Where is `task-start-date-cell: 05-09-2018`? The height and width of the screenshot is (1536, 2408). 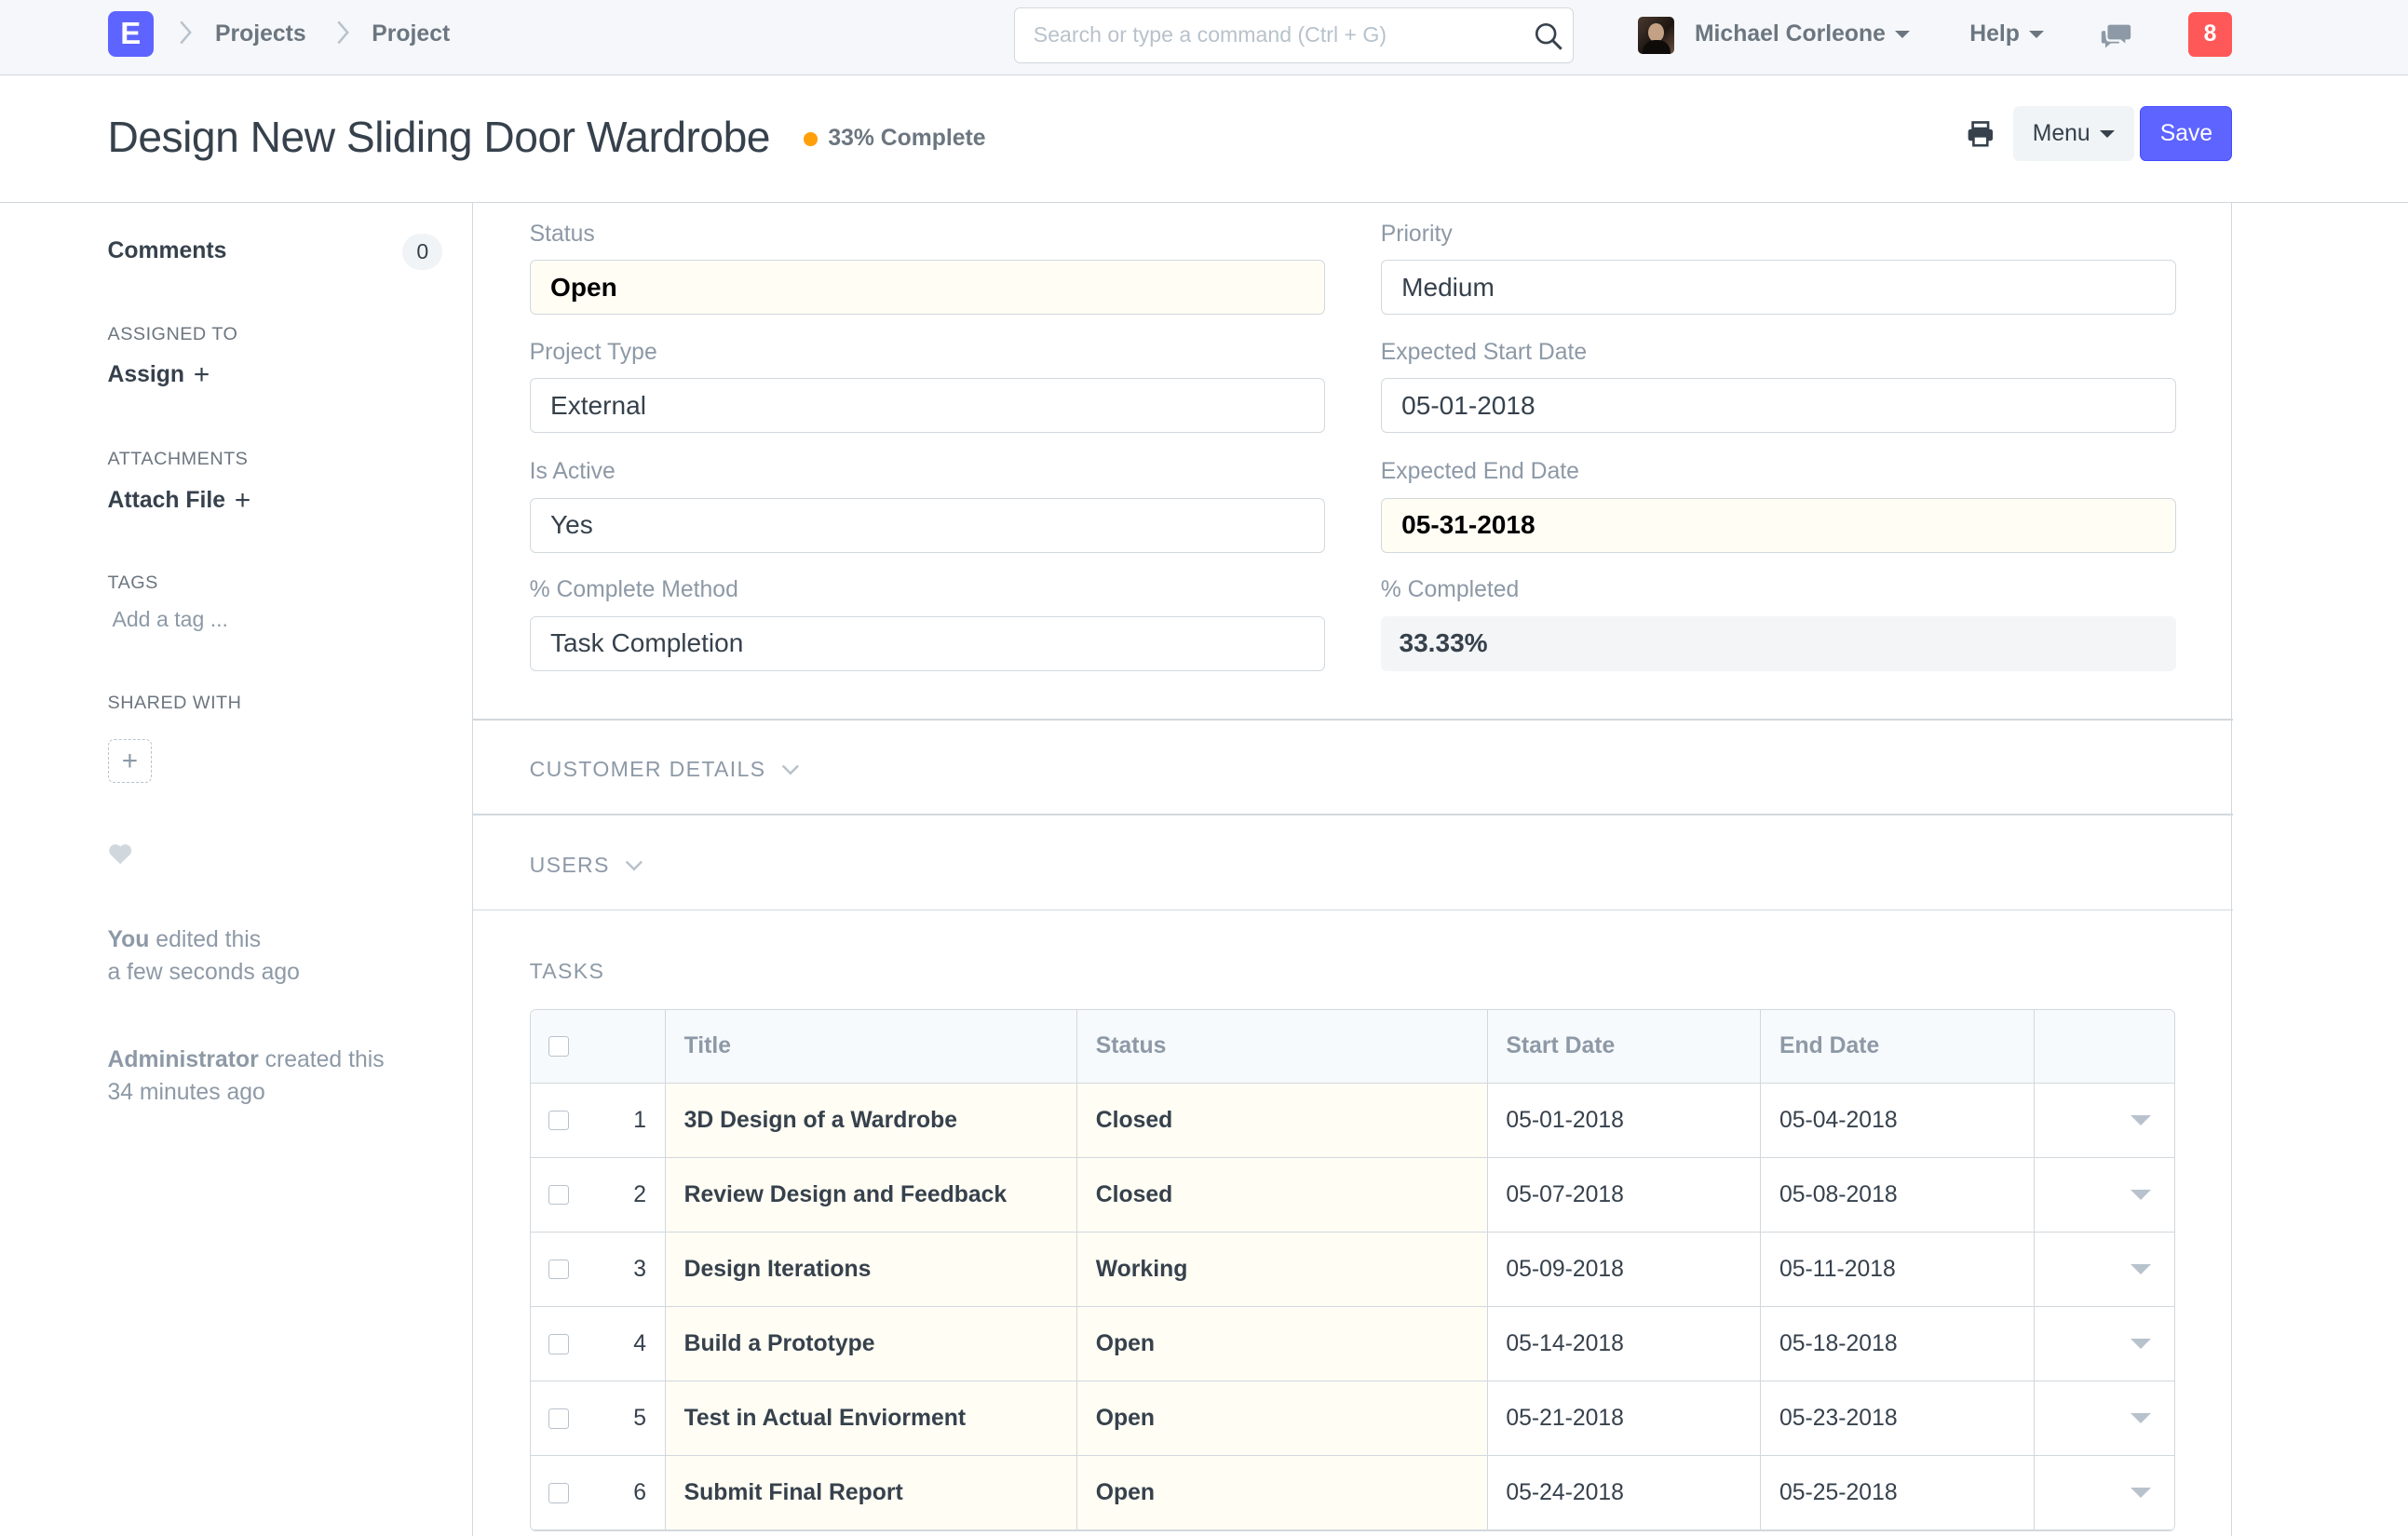
task-start-date-cell: 05-09-2018 is located at coordinates (1625, 1270).